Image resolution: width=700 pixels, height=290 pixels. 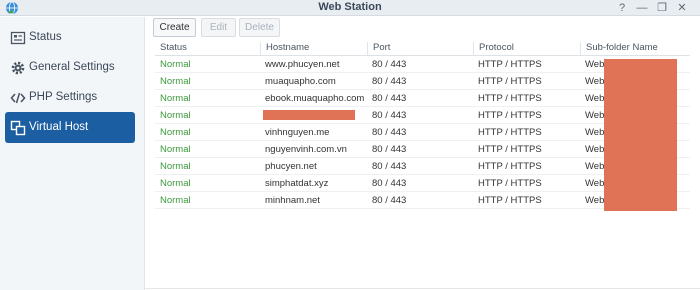 I want to click on status-icon, so click(x=18, y=38).